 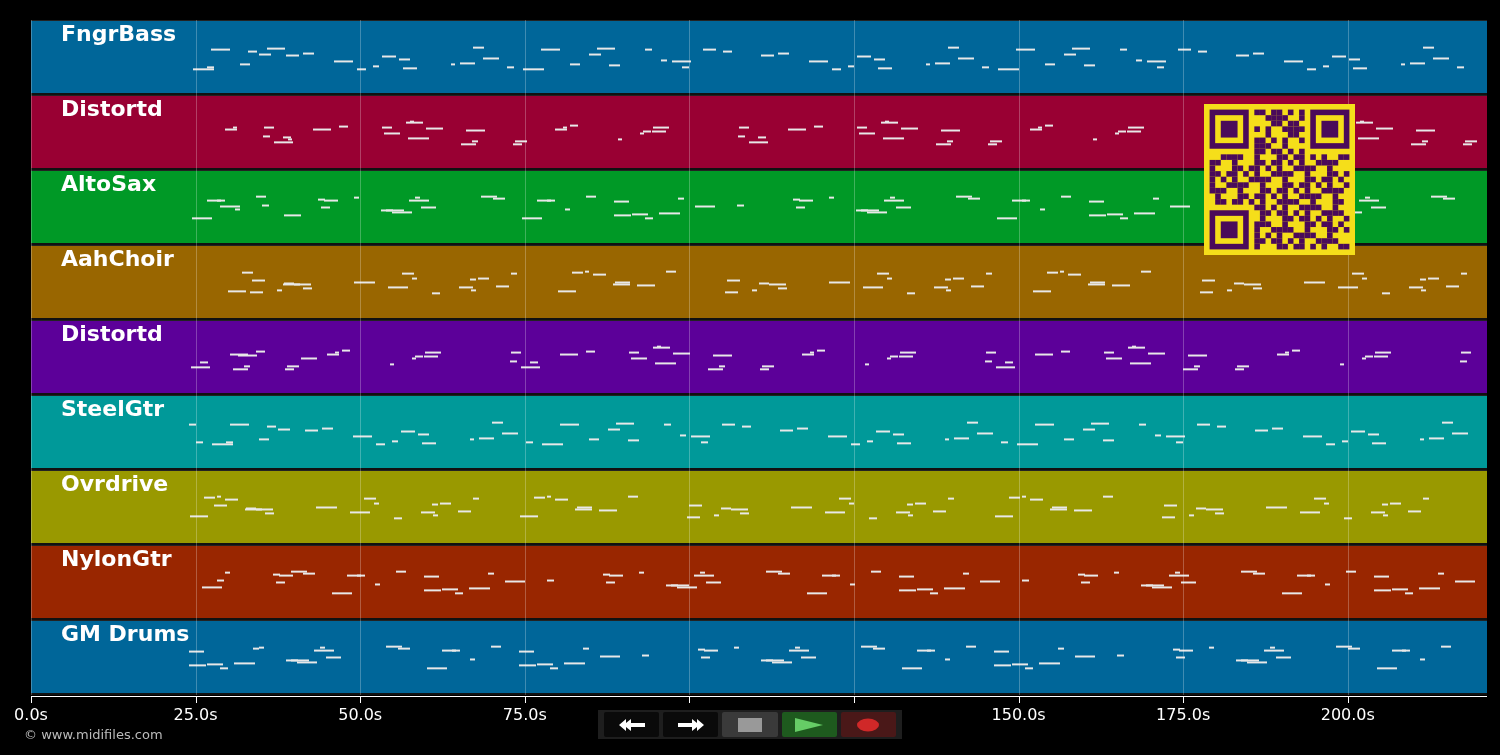 What do you see at coordinates (115, 484) in the screenshot?
I see `track-name: Ovrdrive` at bounding box center [115, 484].